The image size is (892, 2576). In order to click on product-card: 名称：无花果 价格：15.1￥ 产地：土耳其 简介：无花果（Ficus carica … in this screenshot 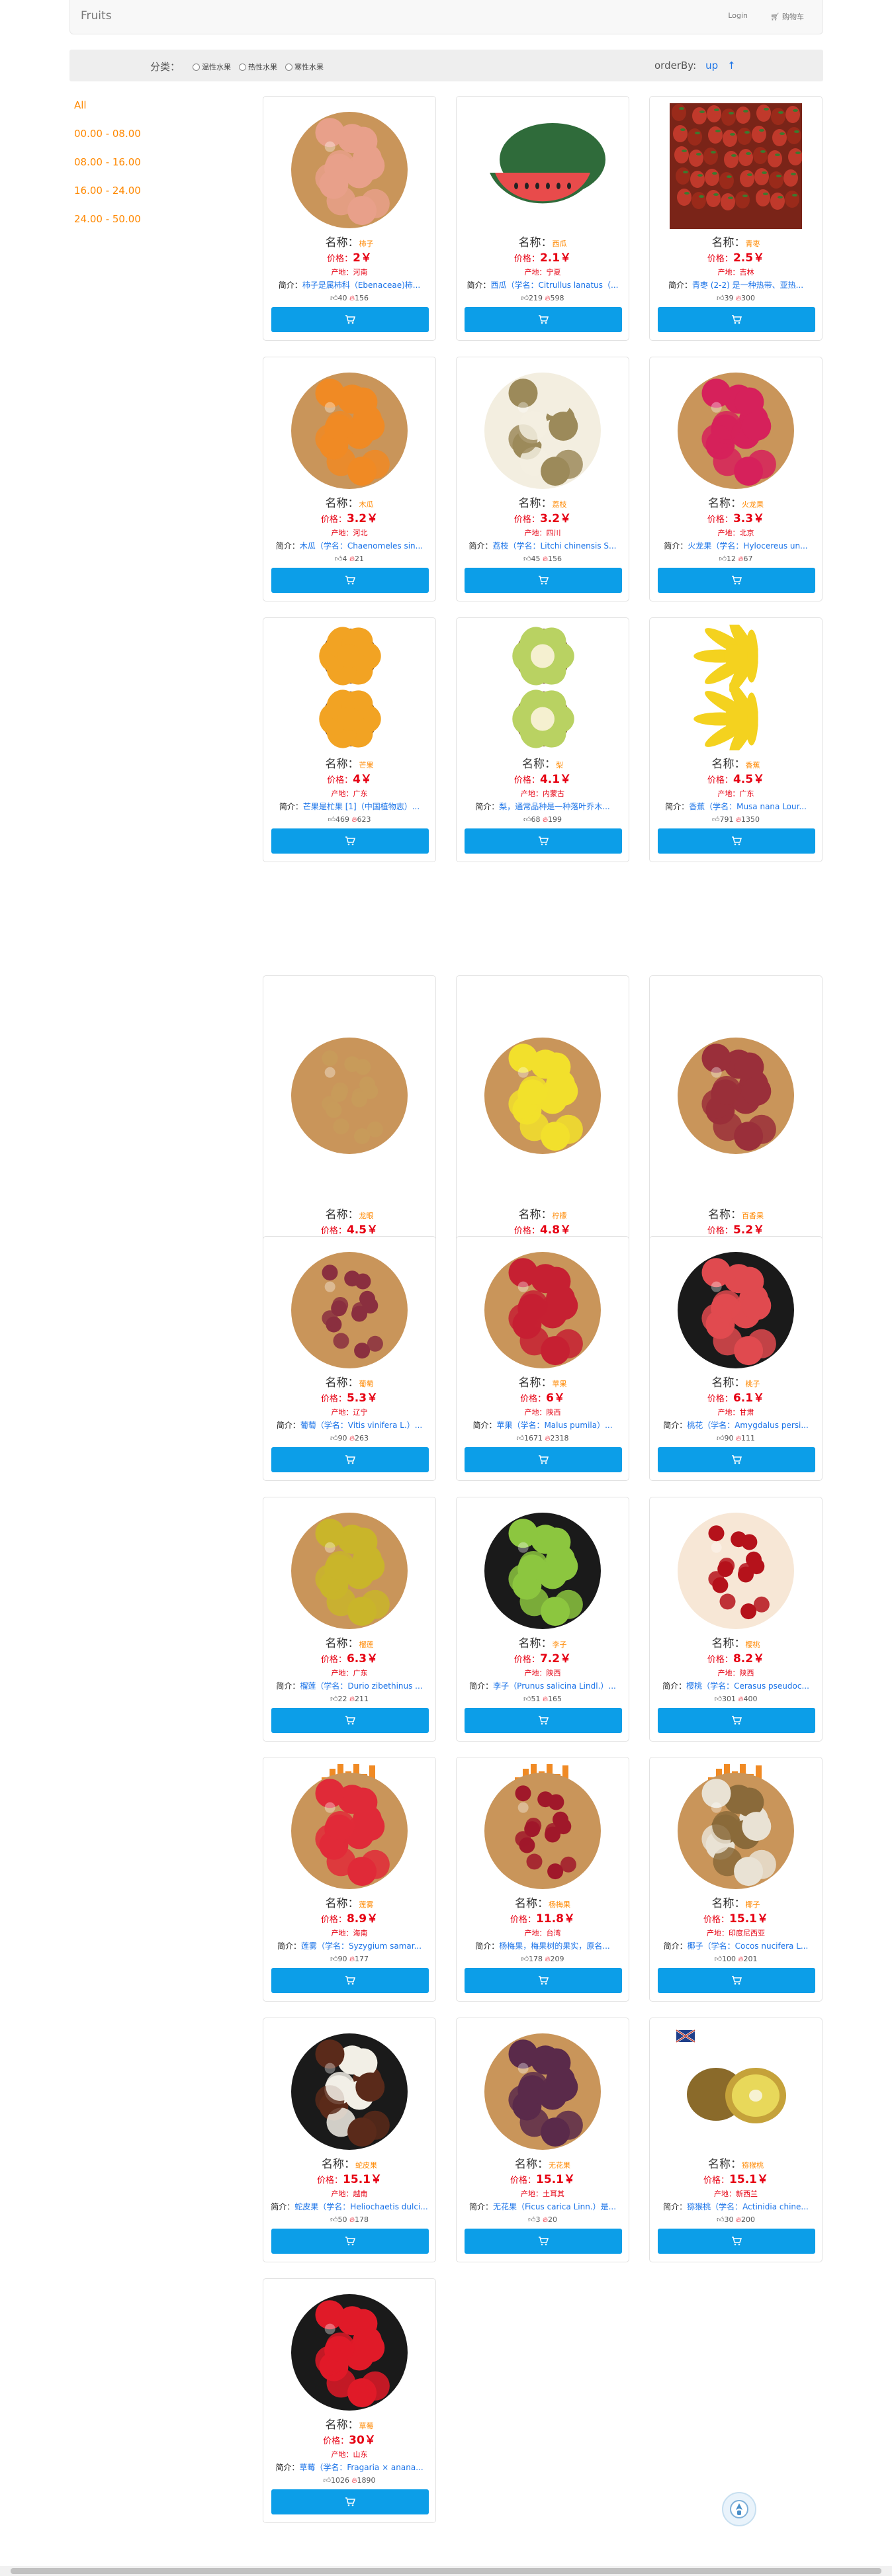, I will do `click(542, 2140)`.